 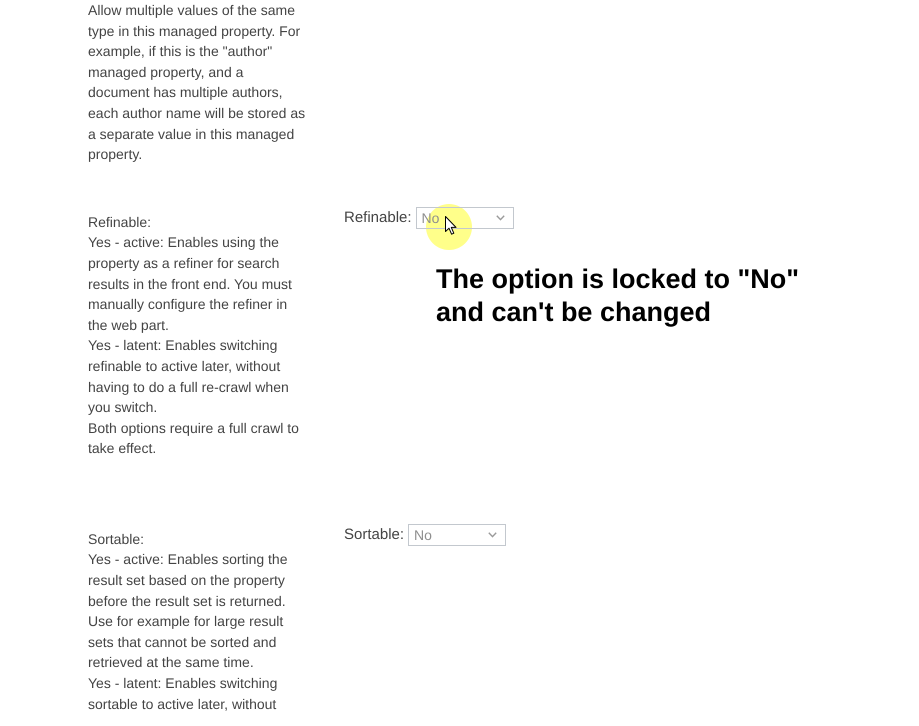 What do you see at coordinates (188, 611) in the screenshot?
I see `description-text: Yes - active: Enables sorting the result set based on the property before the result set is returned. Use for example for large result sets that cannot be sorted and retrieved at the same time.` at bounding box center [188, 611].